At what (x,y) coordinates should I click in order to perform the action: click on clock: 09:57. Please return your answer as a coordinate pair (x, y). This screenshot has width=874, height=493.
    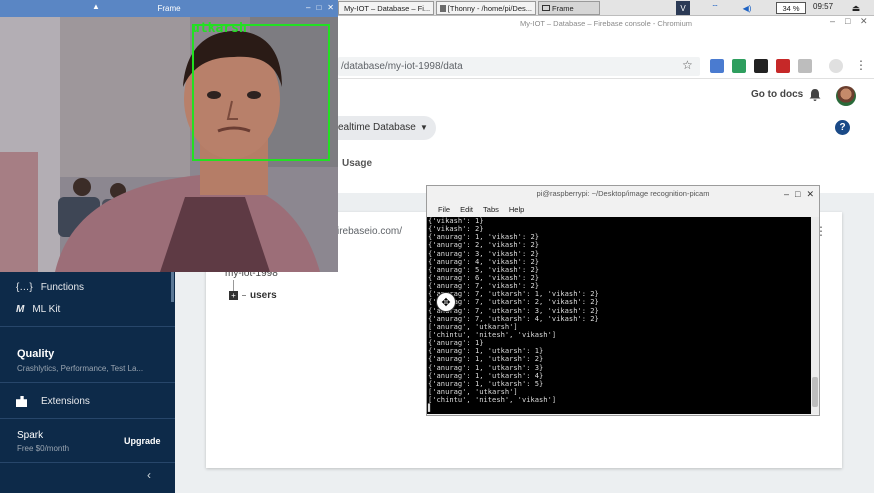
    Looking at the image, I should click on (823, 6).